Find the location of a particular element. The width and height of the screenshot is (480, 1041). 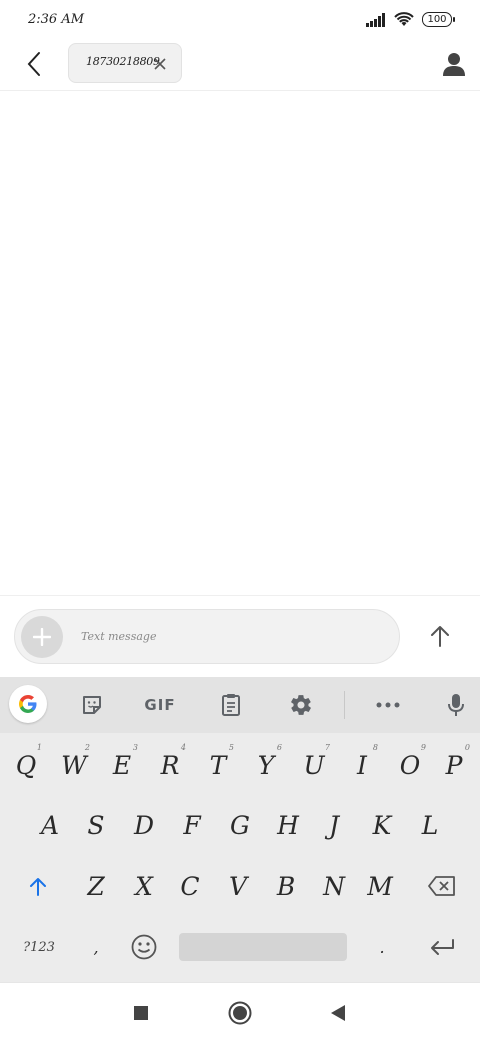

space-bar is located at coordinates (263, 947).